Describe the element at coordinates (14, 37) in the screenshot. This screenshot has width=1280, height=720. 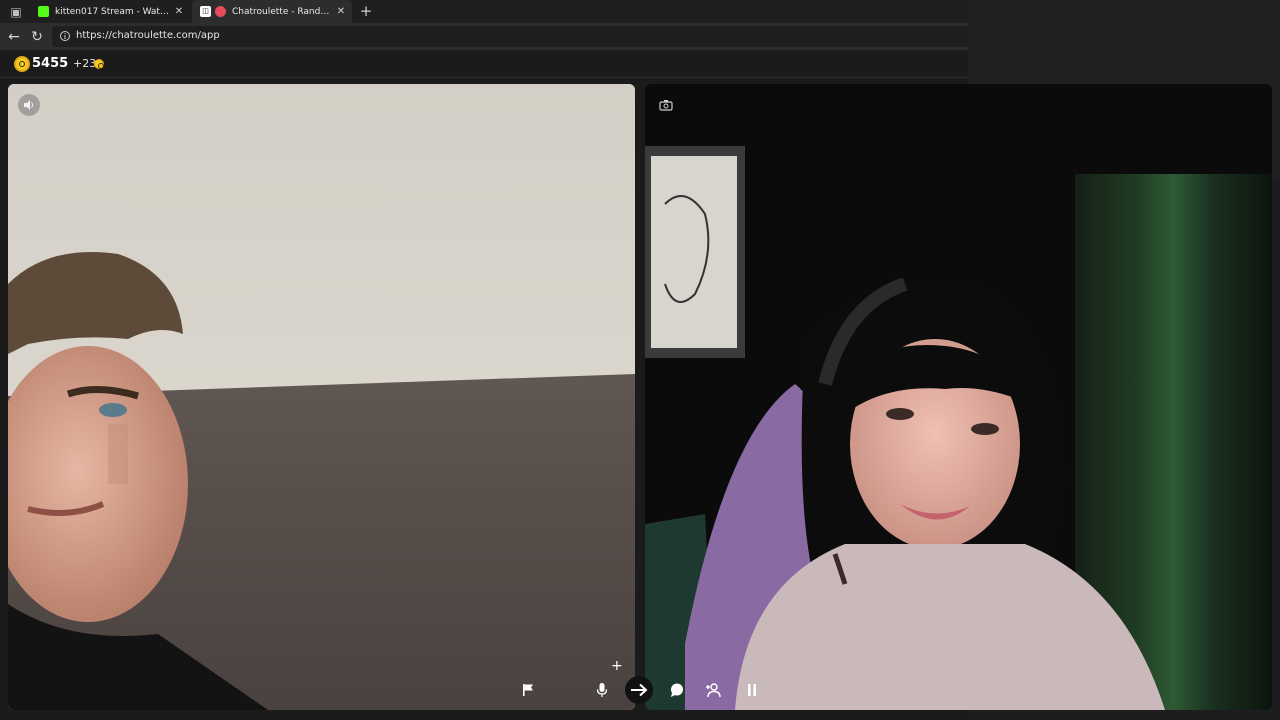
I see `back-icon: ←` at that location.